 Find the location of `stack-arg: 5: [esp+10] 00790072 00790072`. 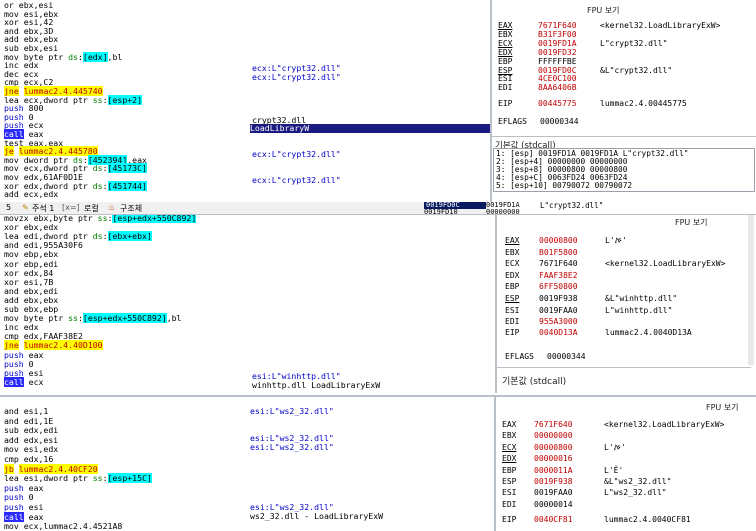

stack-arg: 5: [esp+10] 00790072 00790072 is located at coordinates (564, 185).